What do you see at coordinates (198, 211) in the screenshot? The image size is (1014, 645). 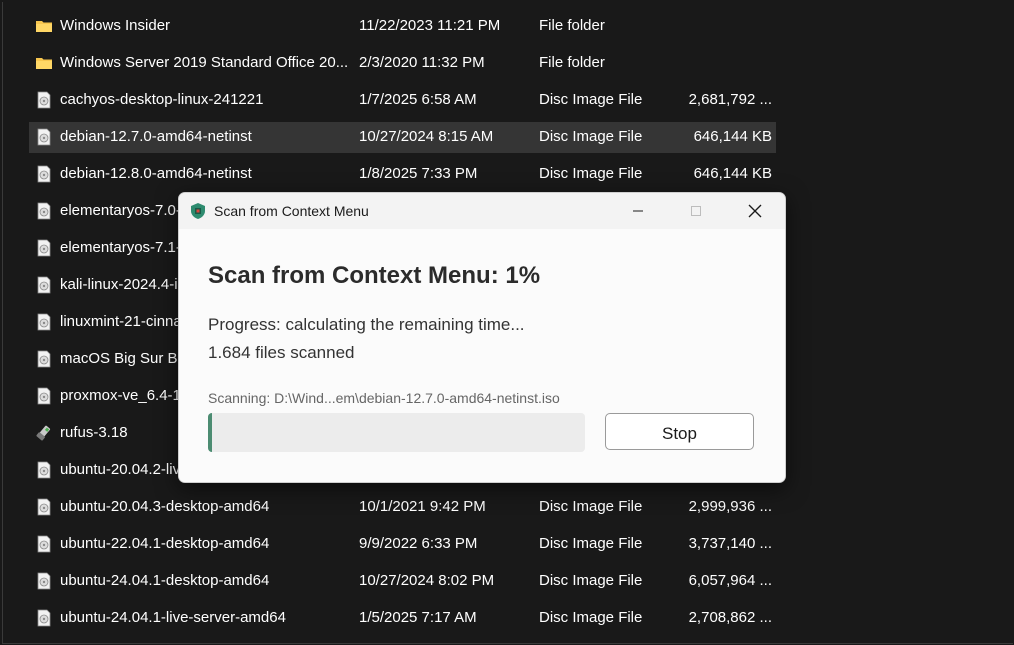 I see `shield-app-icon` at bounding box center [198, 211].